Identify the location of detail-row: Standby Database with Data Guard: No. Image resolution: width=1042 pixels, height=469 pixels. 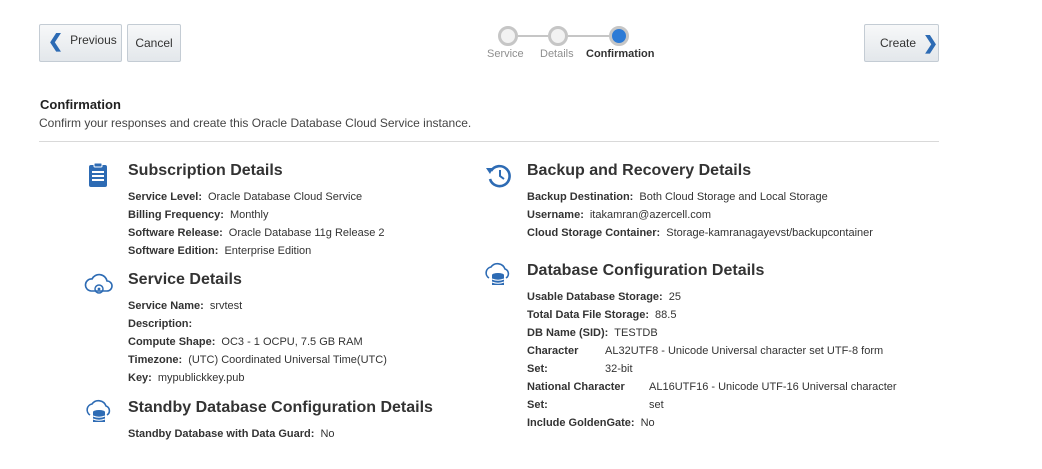
(231, 434).